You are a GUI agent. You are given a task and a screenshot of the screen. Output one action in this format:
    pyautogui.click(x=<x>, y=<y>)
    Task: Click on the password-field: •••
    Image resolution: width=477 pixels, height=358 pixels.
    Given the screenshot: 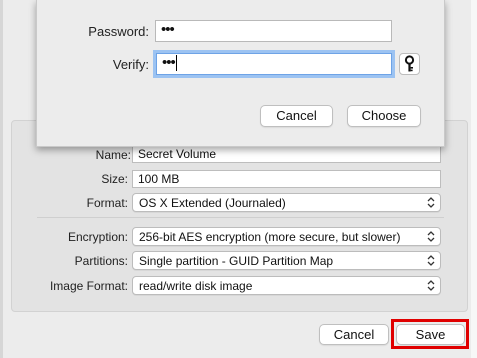 What is the action you would take?
    pyautogui.click(x=273, y=31)
    